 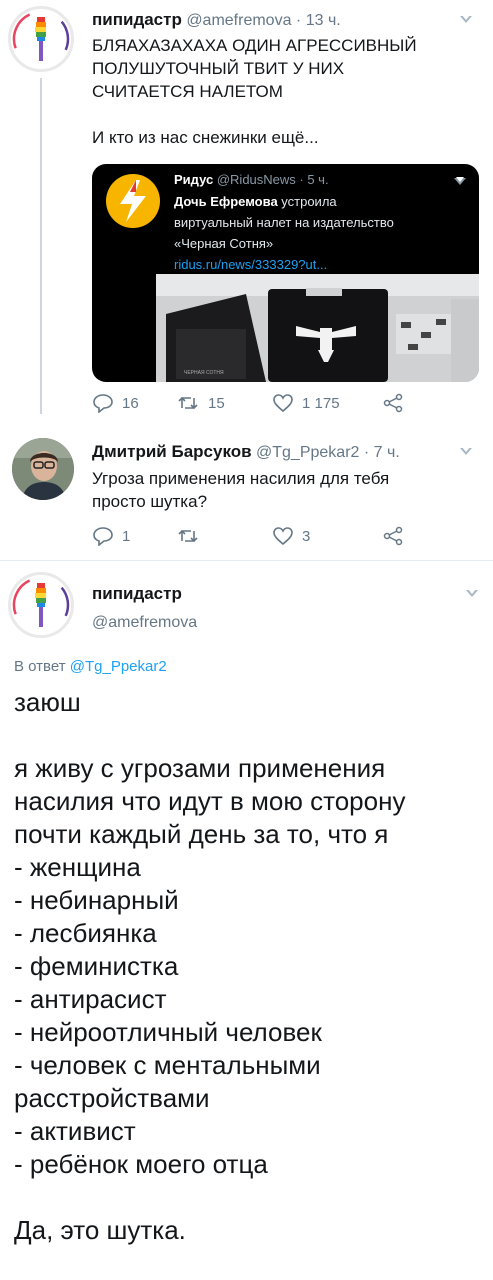 I want to click on tweet-actions: 16 15 1 175, so click(x=257, y=403).